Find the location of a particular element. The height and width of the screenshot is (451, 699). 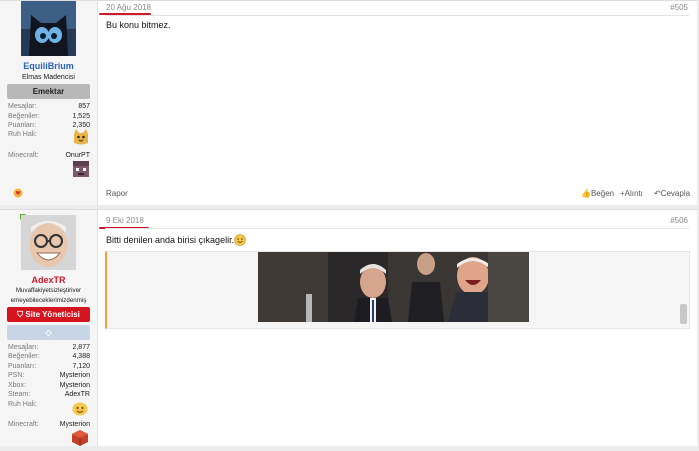

report-link: Rapor is located at coordinates (117, 193).